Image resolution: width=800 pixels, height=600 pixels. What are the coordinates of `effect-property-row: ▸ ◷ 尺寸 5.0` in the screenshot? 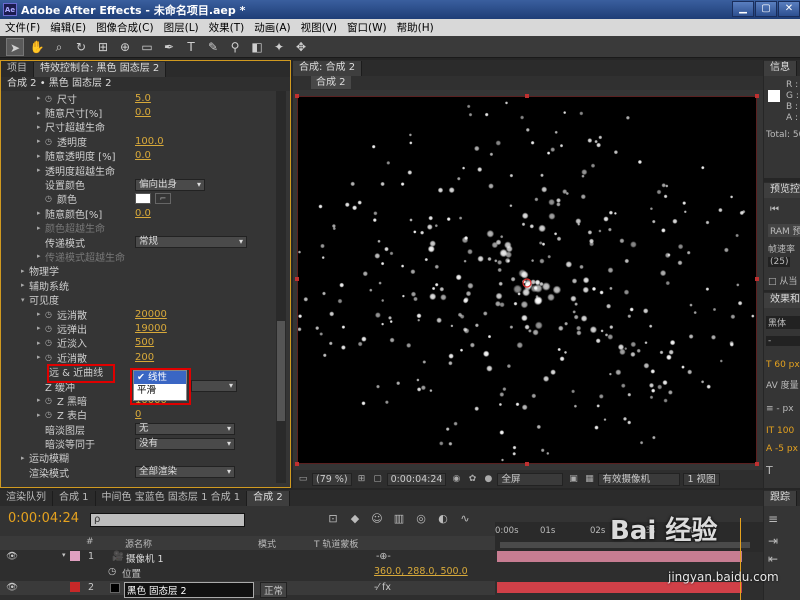 It's located at (139, 98).